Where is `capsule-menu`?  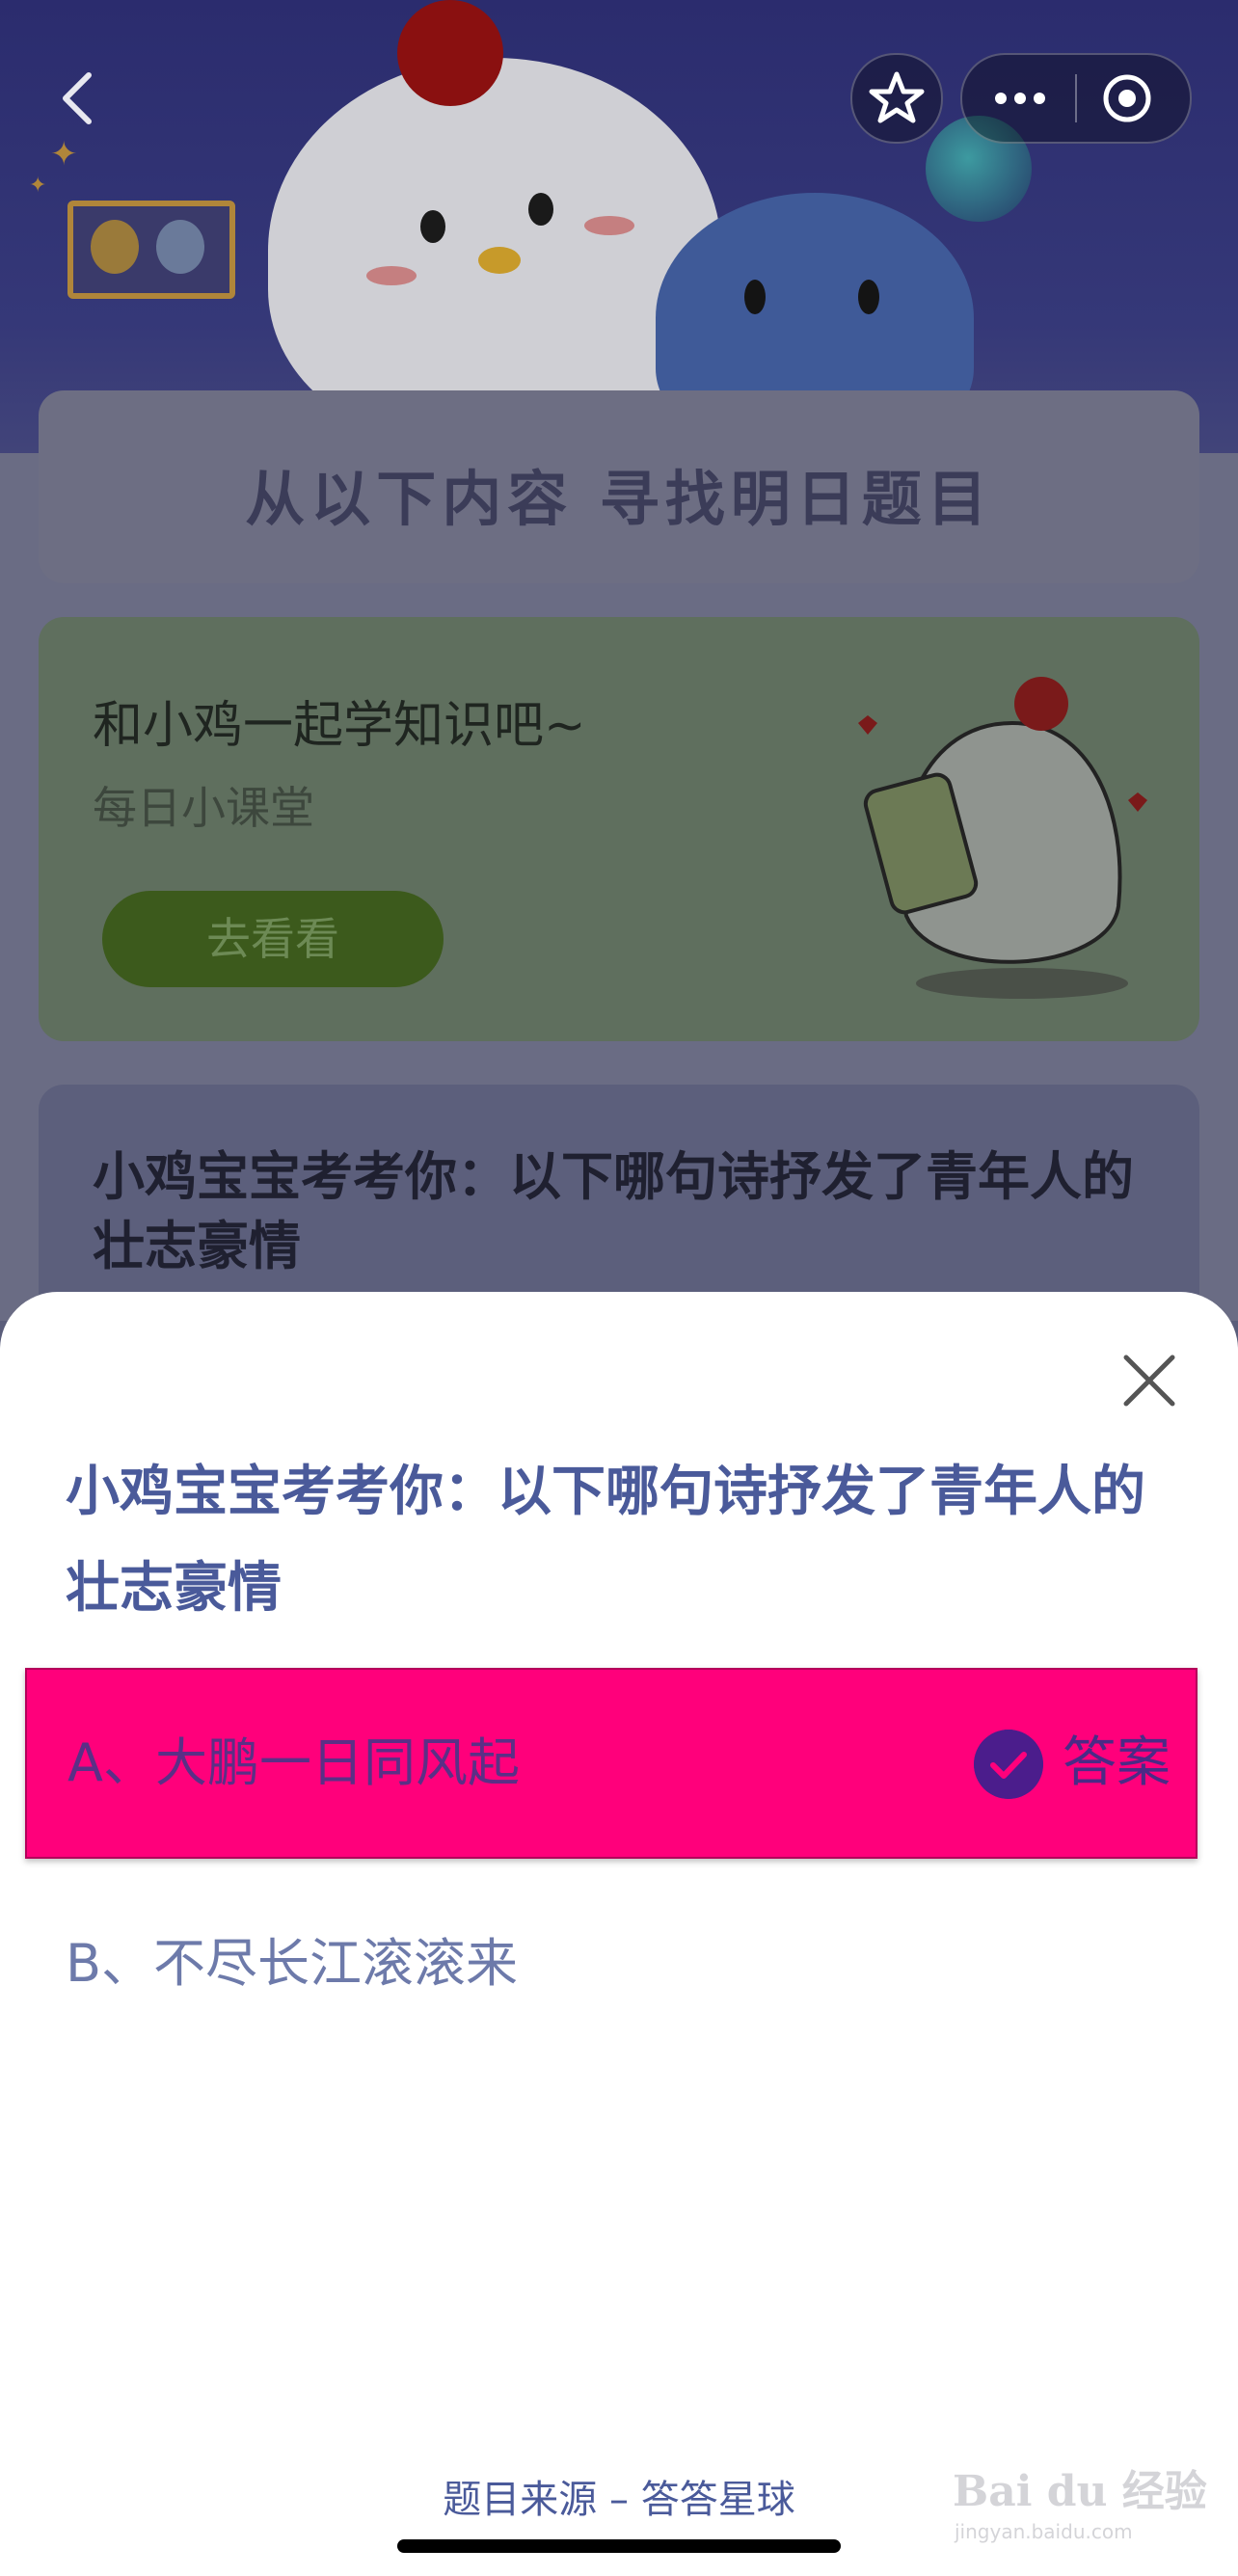
capsule-menu is located at coordinates (1076, 99).